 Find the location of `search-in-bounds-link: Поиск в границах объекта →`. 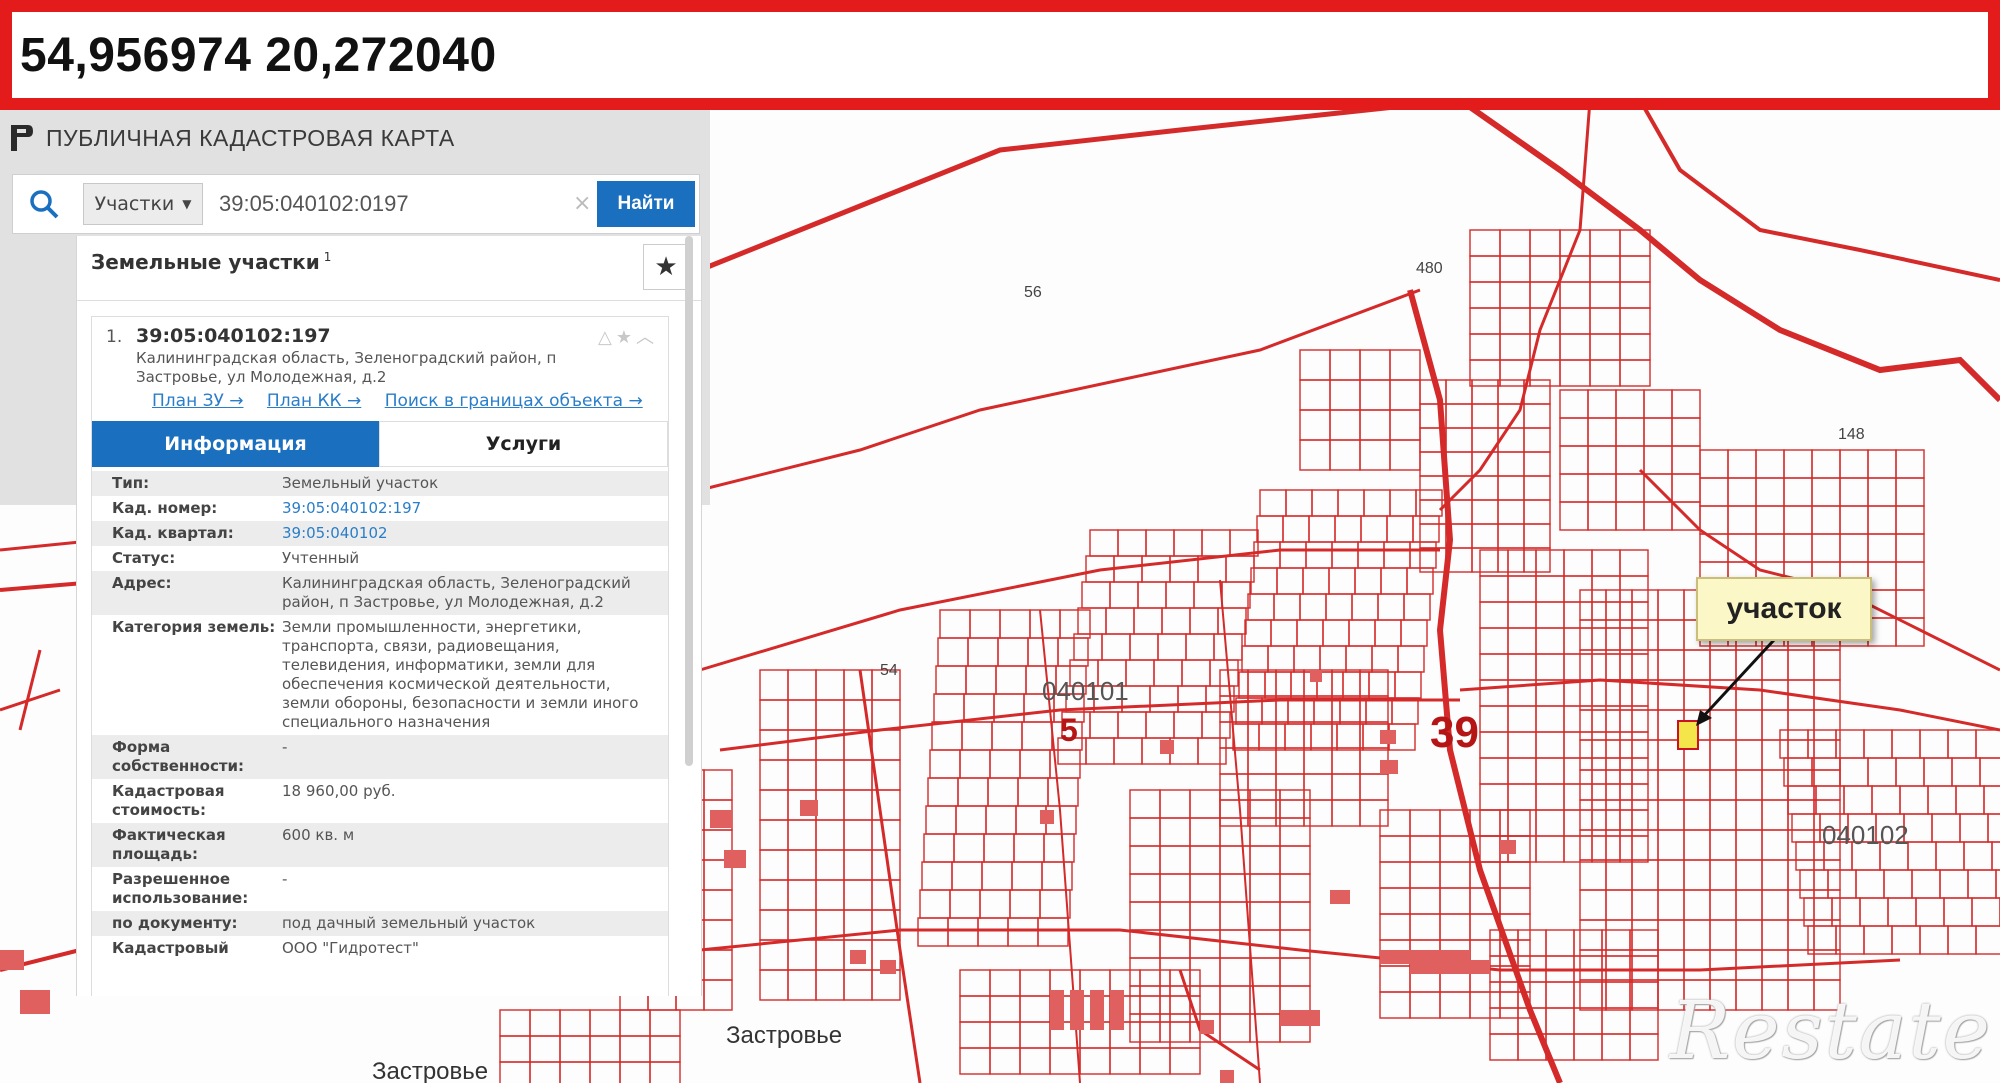

search-in-bounds-link: Поиск в границах объекта → is located at coordinates (514, 401).